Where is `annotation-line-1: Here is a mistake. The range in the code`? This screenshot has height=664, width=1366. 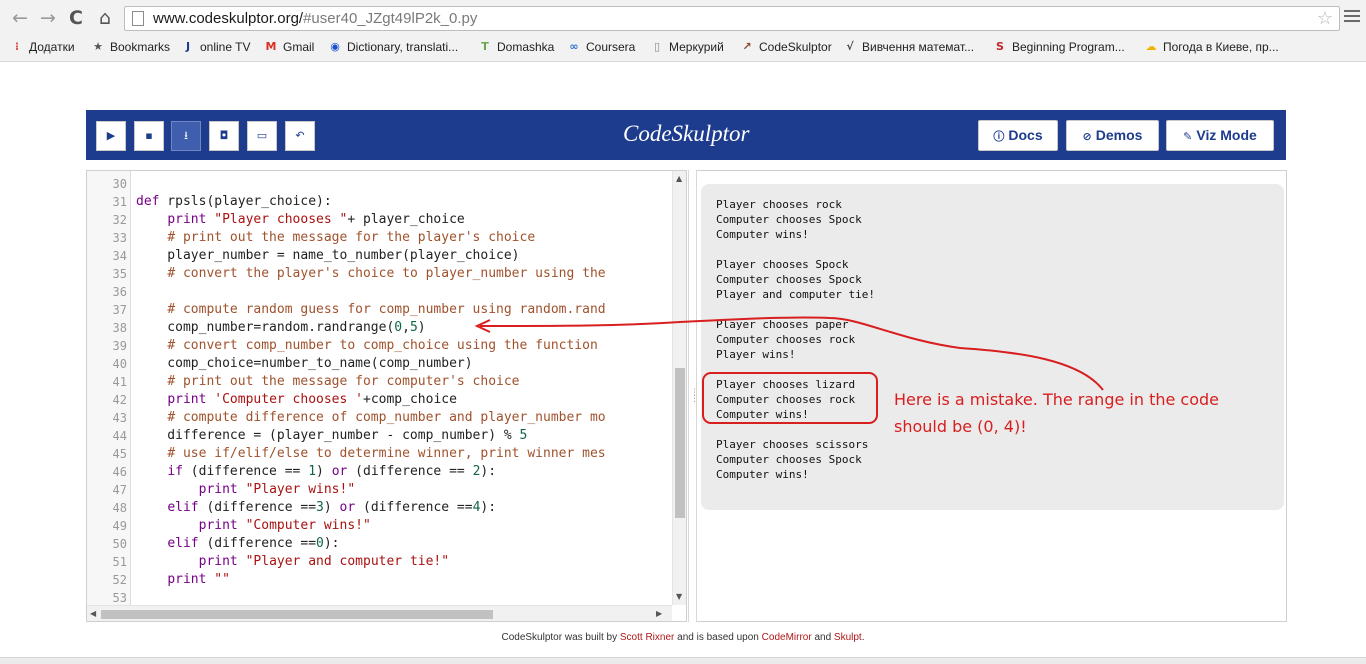
annotation-line-1: Here is a mistake. The range in the code is located at coordinates (1056, 399).